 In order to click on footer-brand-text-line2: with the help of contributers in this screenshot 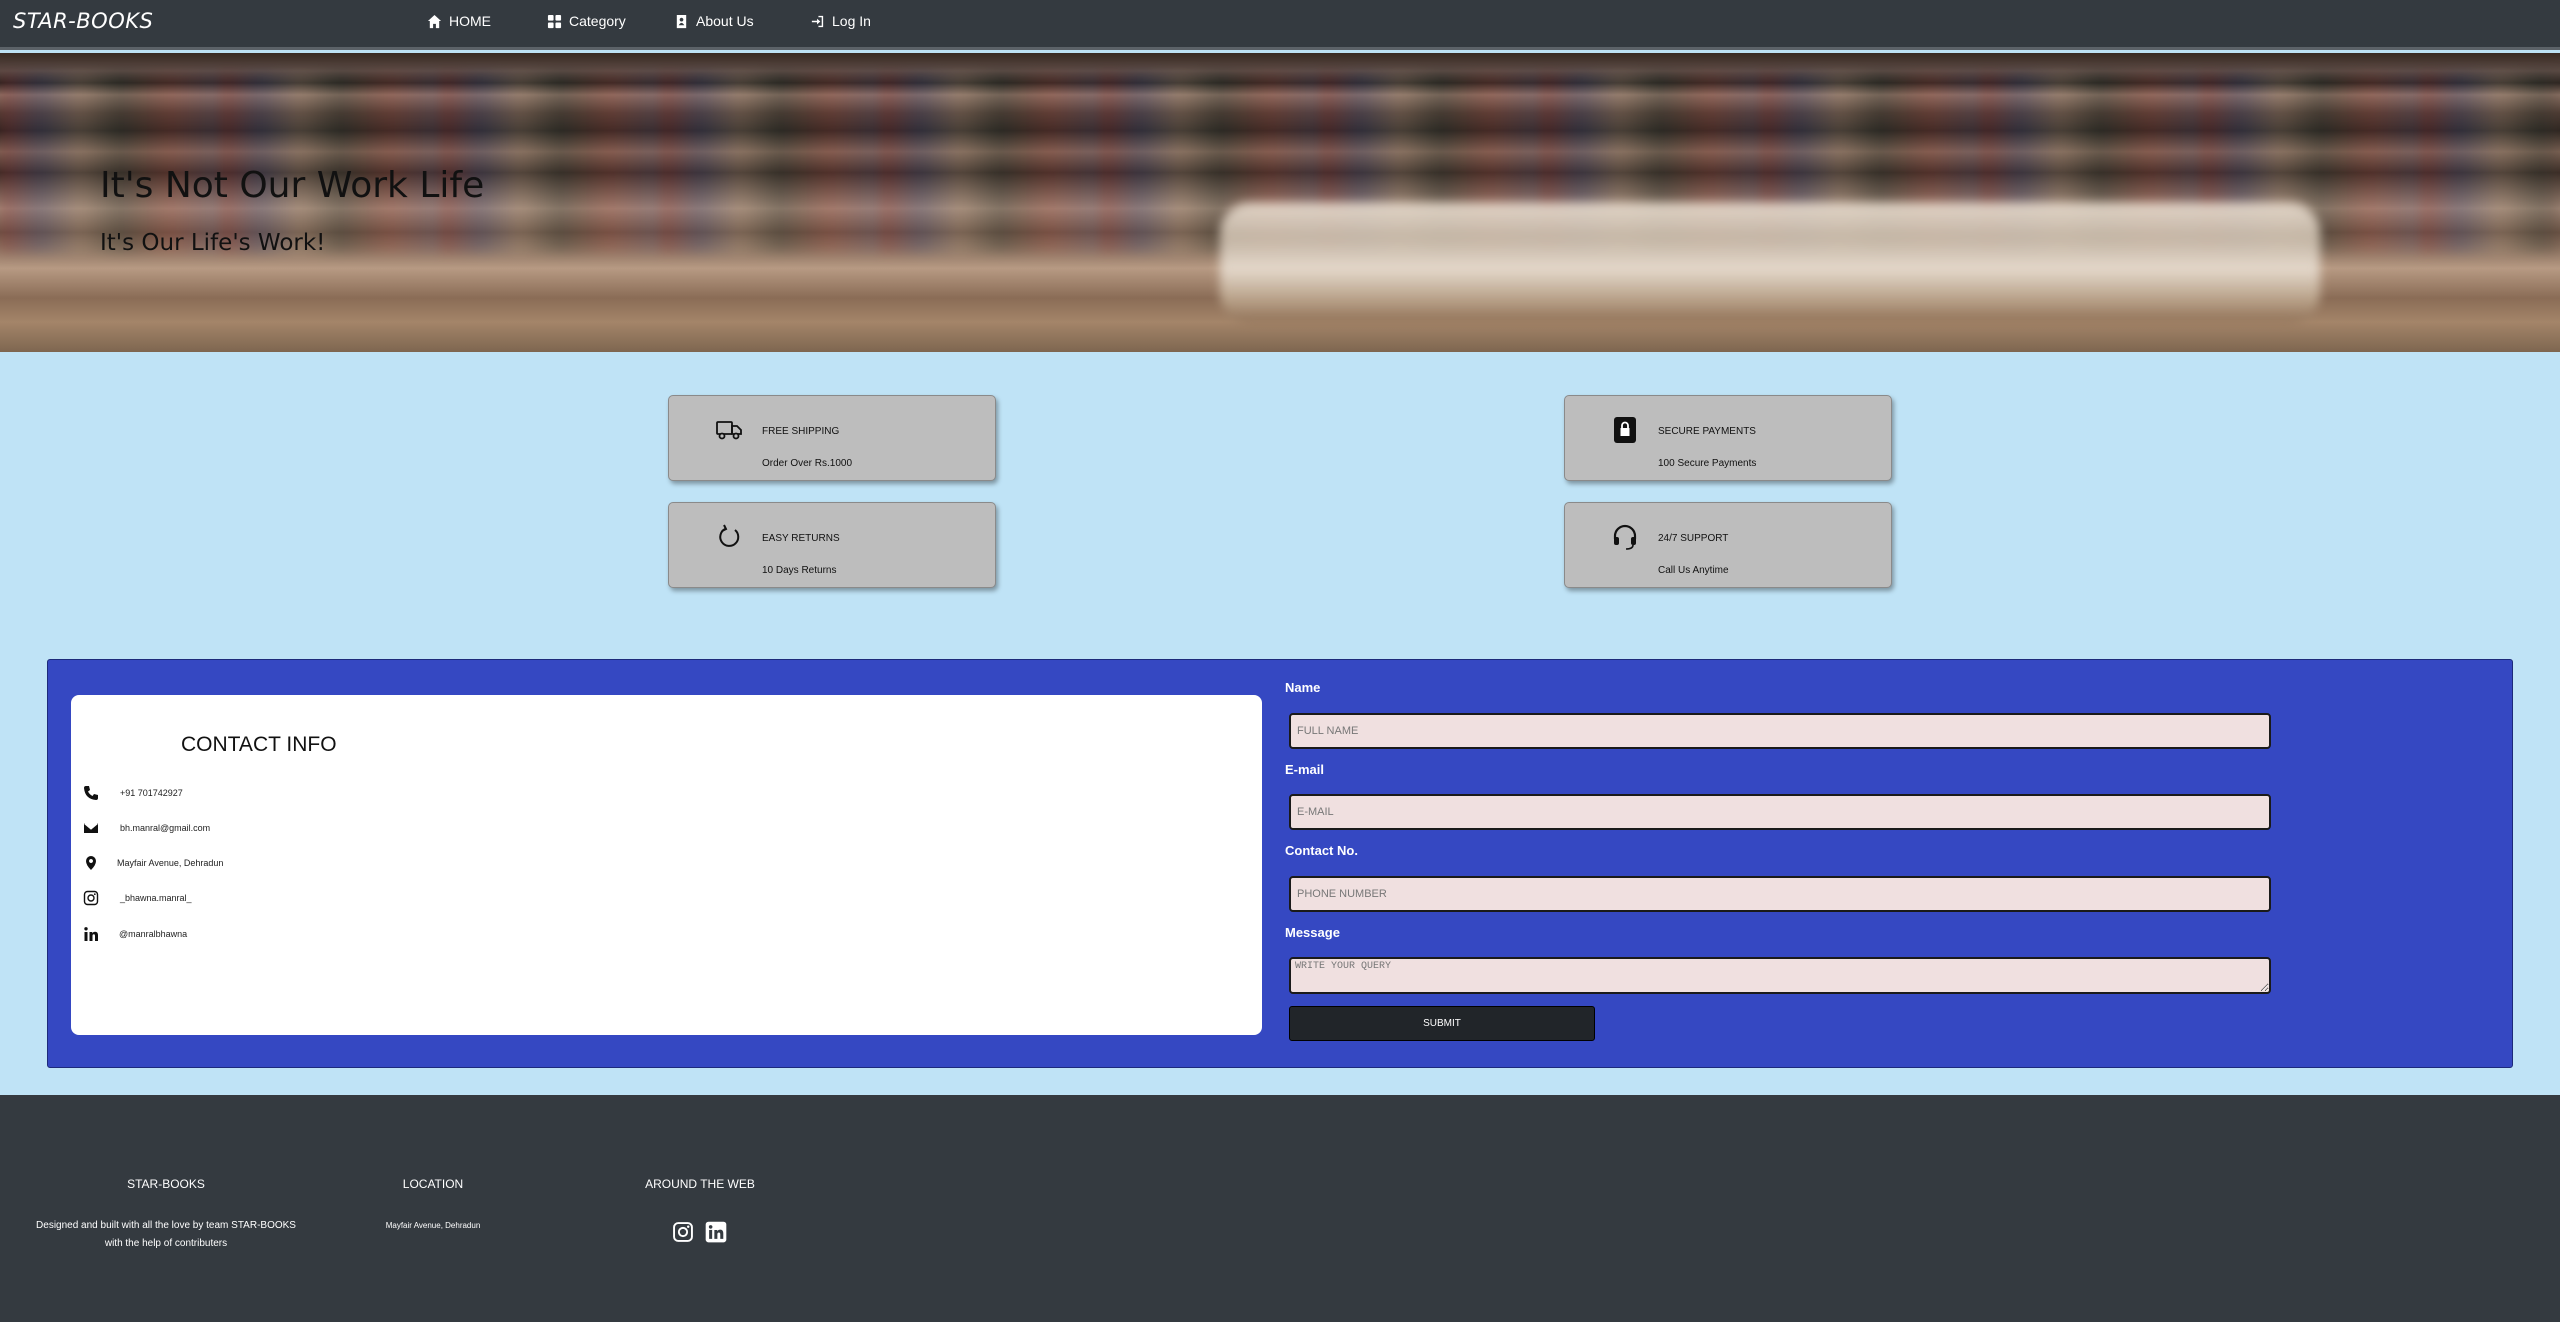, I will do `click(166, 1243)`.